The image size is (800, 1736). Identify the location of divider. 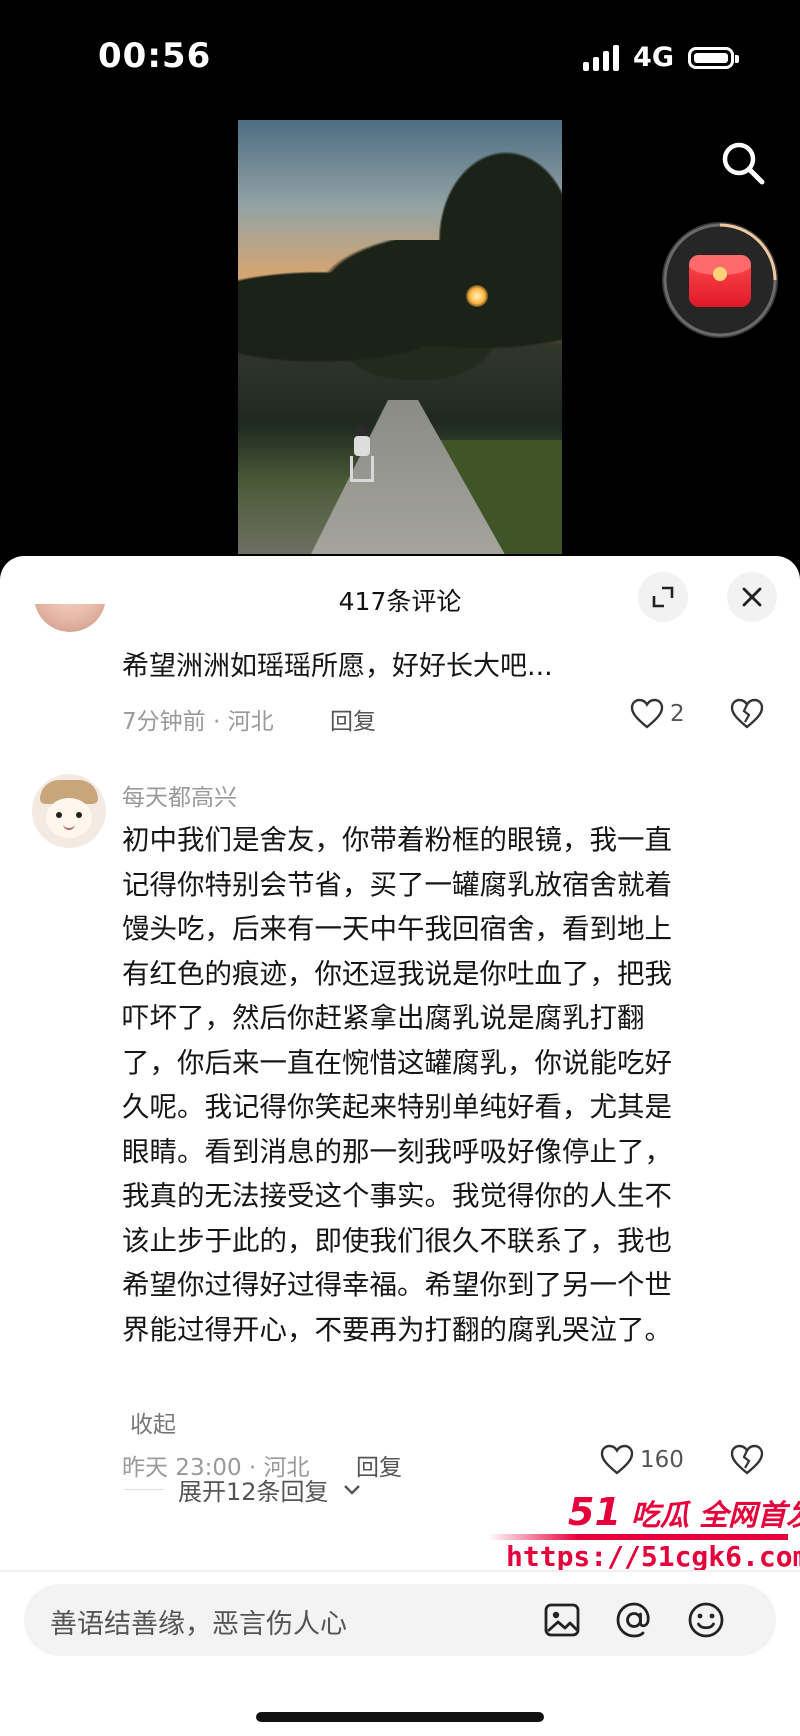
(400, 1571).